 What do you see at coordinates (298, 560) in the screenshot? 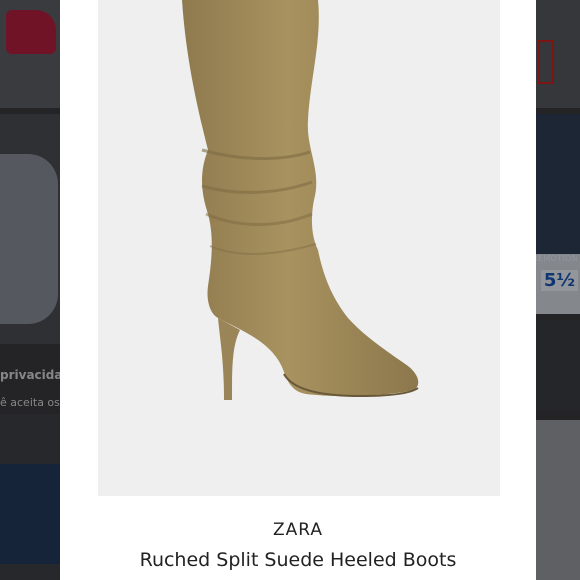
I see `product-title: Ruched Split Suede Heeled Boots` at bounding box center [298, 560].